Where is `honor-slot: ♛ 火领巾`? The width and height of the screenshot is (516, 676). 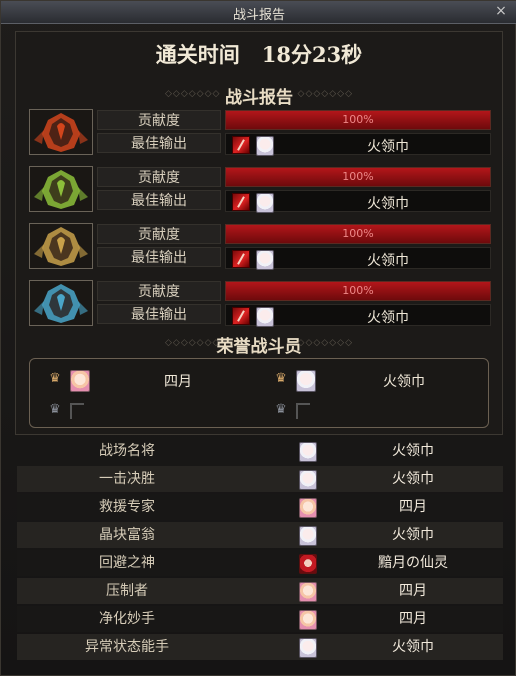
honor-slot: ♛ 火领巾 is located at coordinates (374, 380).